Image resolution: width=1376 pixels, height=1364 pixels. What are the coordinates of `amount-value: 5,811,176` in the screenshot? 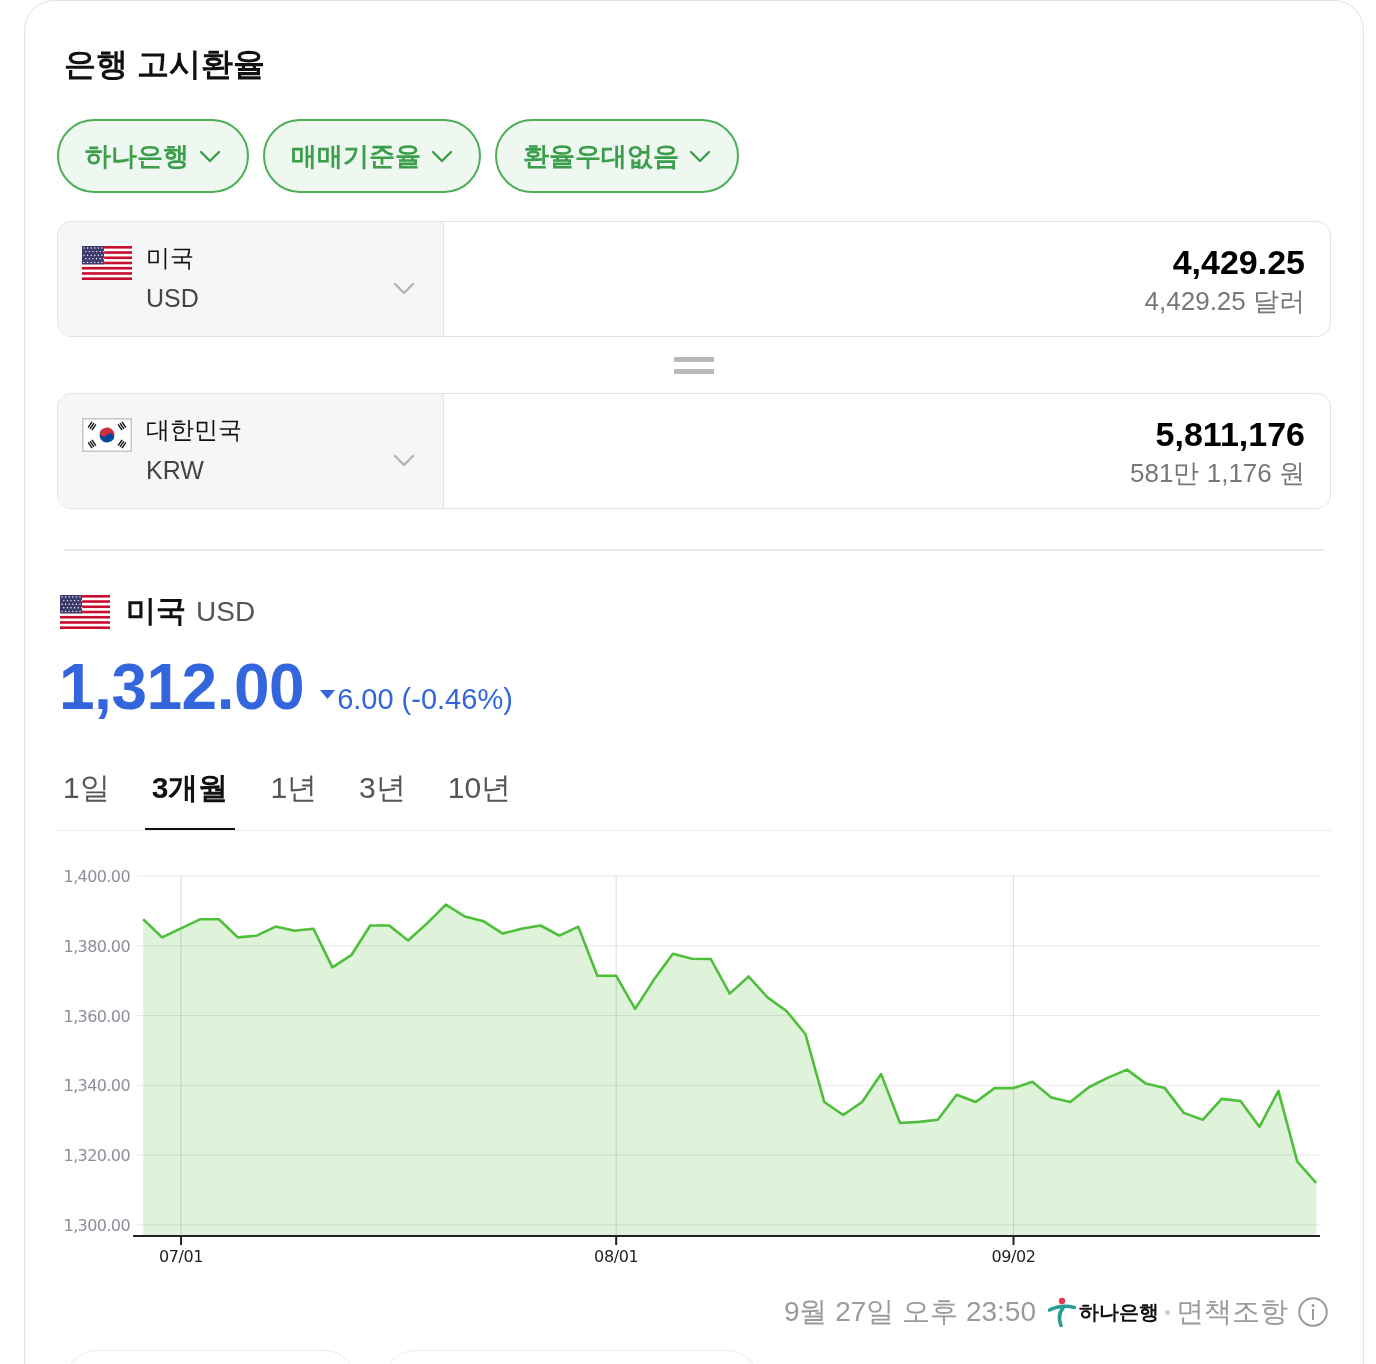 It's located at (1230, 434).